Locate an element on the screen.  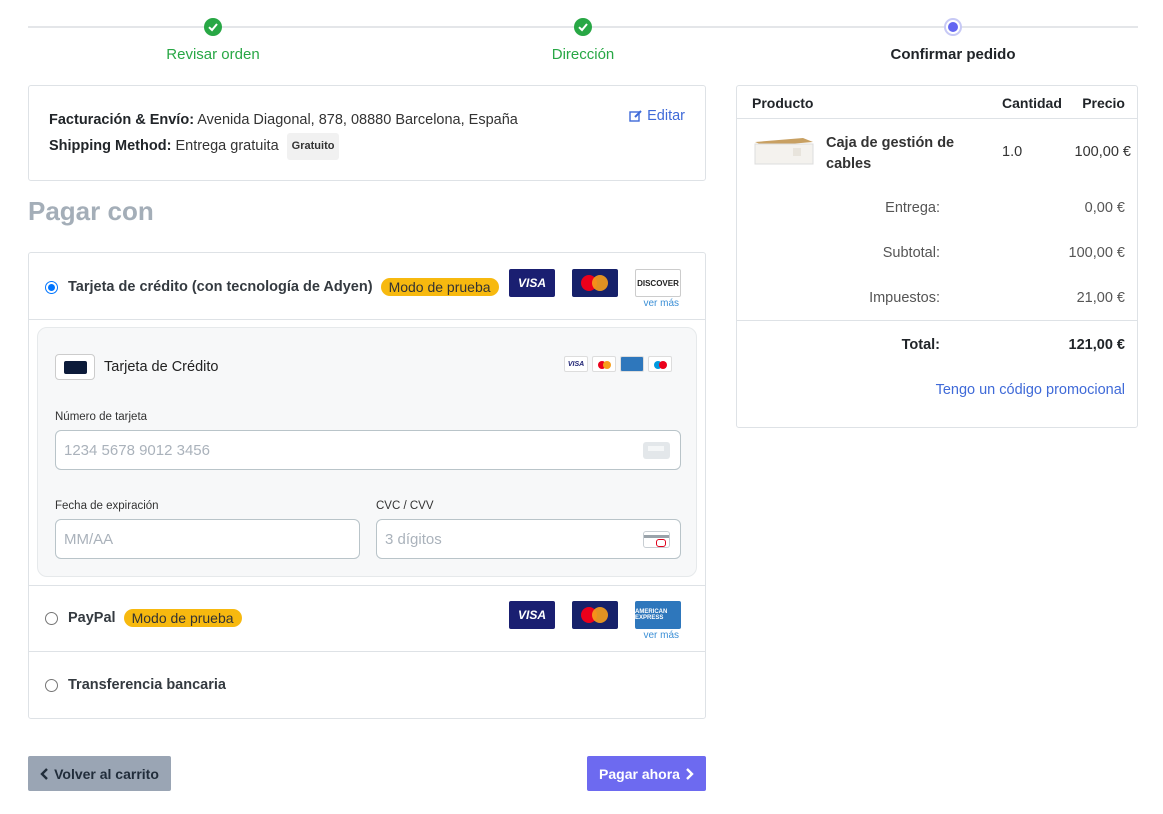
back-to-cart-button: Volver al carrito is located at coordinates (99, 773).